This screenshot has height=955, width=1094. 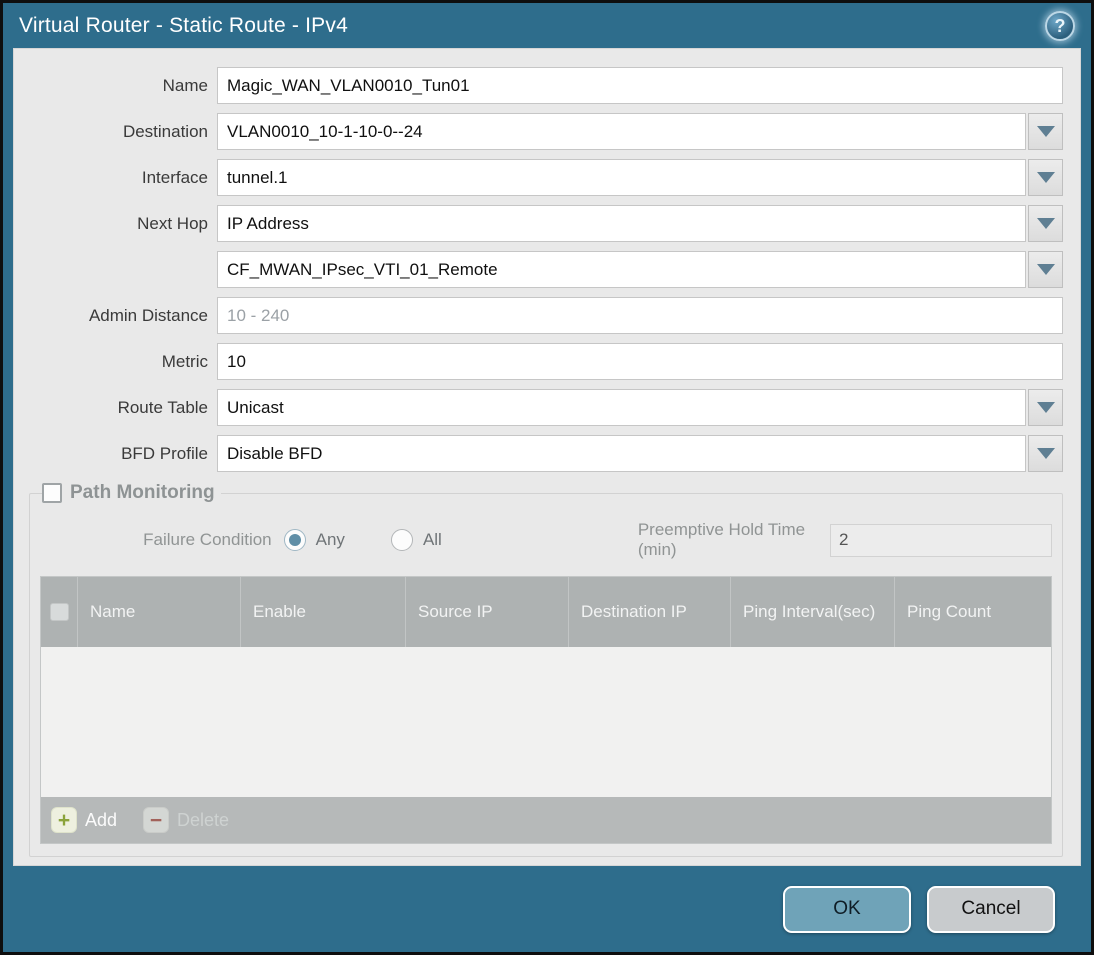 I want to click on preemptive-hold-time-label: Preemptive Hold Time (min), so click(x=721, y=539).